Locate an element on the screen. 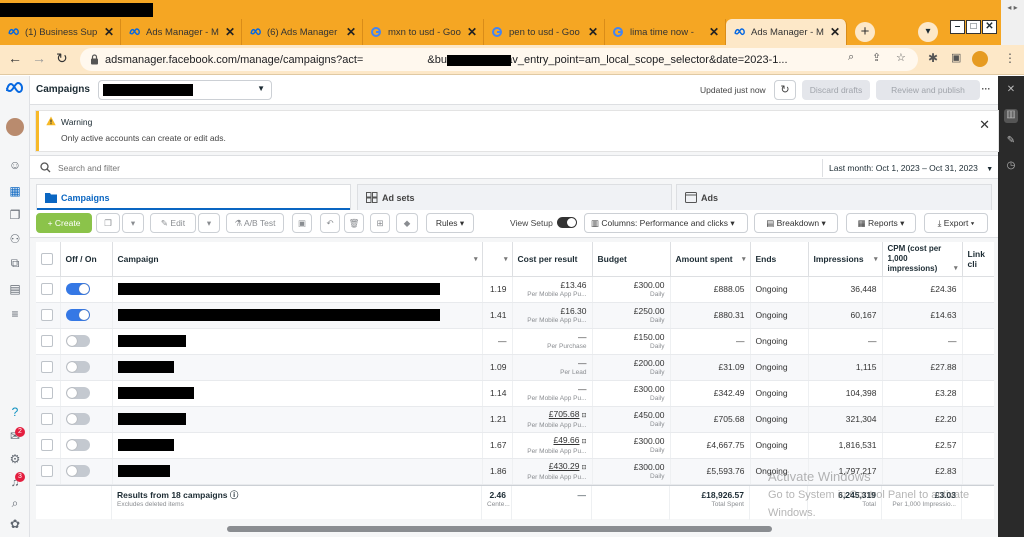 Image resolution: width=1024 pixels, height=537 pixels. search-icon: ⌕ is located at coordinates (15, 505).